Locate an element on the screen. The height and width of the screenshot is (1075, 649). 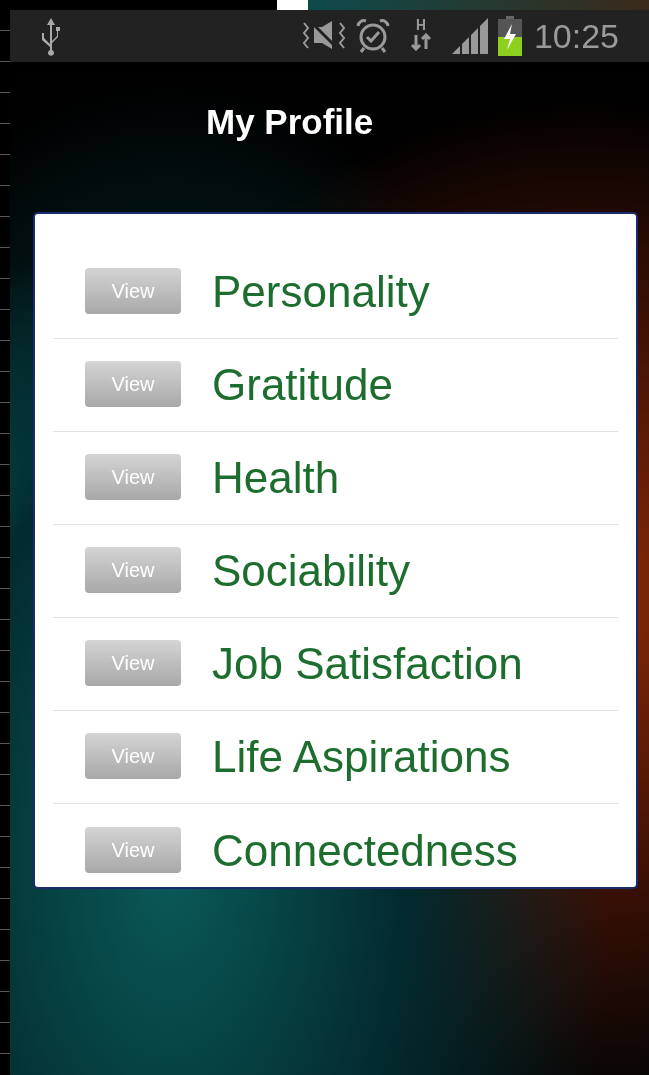
clock-time: 10:25 is located at coordinates (576, 36).